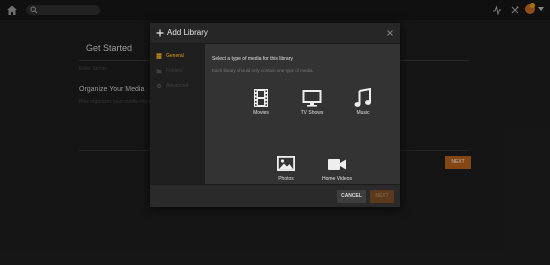 The height and width of the screenshot is (265, 550). Describe the element at coordinates (351, 196) in the screenshot. I see `cancel-button: CANCEL` at that location.